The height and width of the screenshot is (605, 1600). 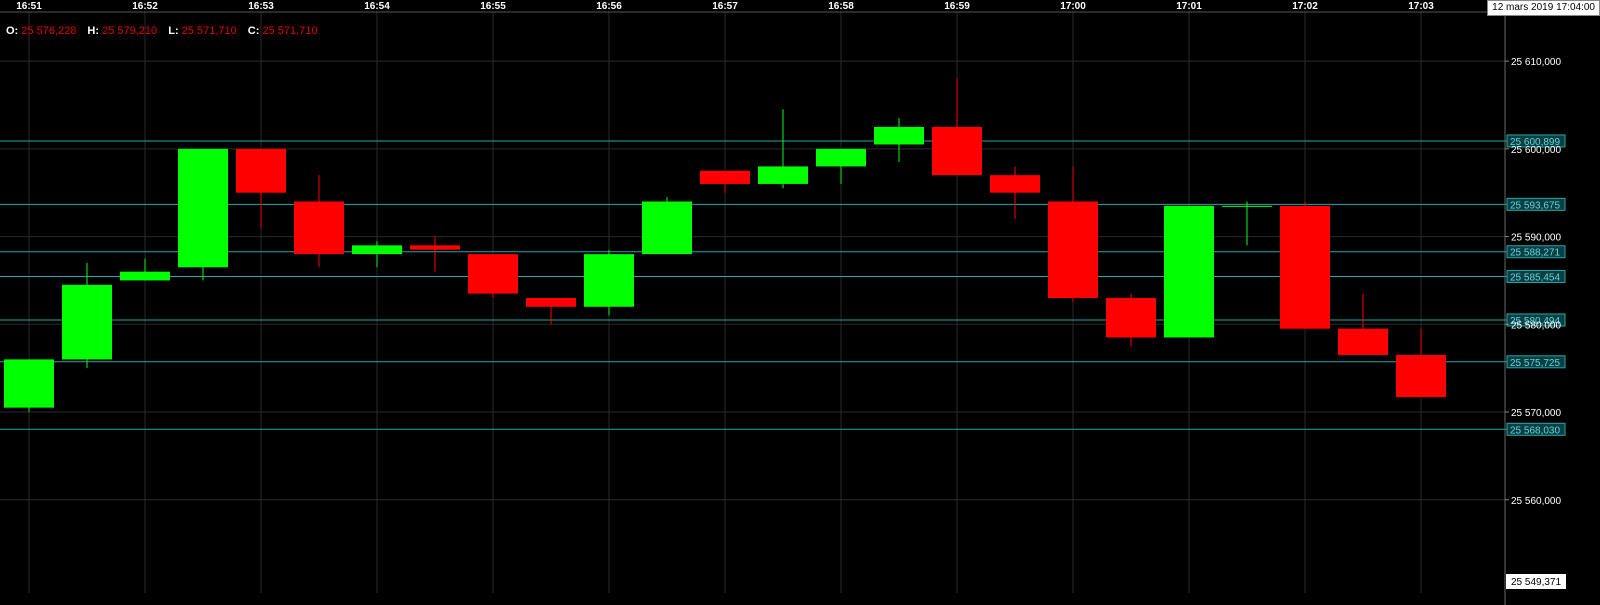 I want to click on high-value: 25 579,210, so click(x=130, y=31).